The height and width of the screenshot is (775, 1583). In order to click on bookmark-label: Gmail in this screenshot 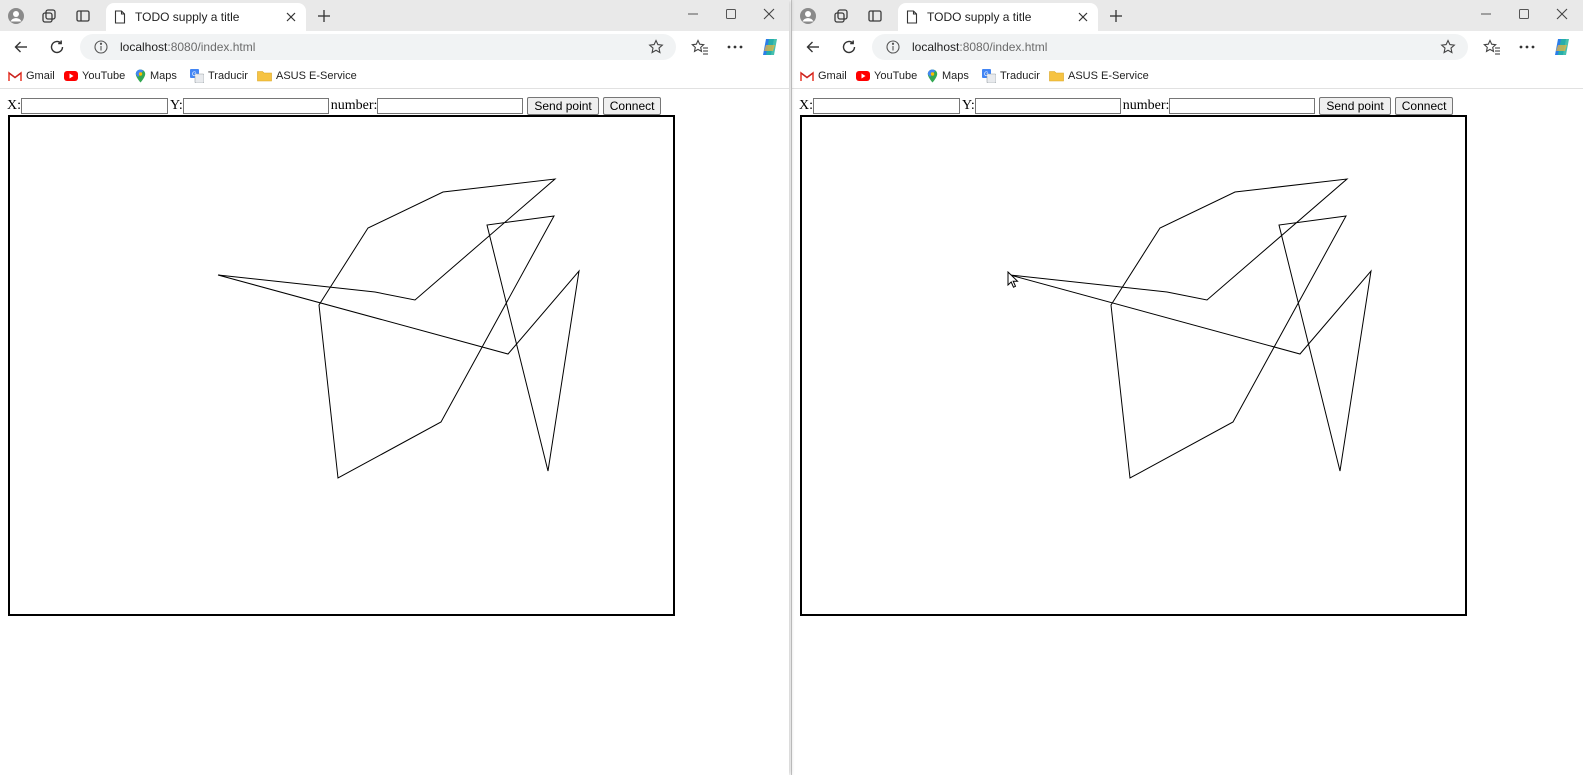, I will do `click(40, 76)`.